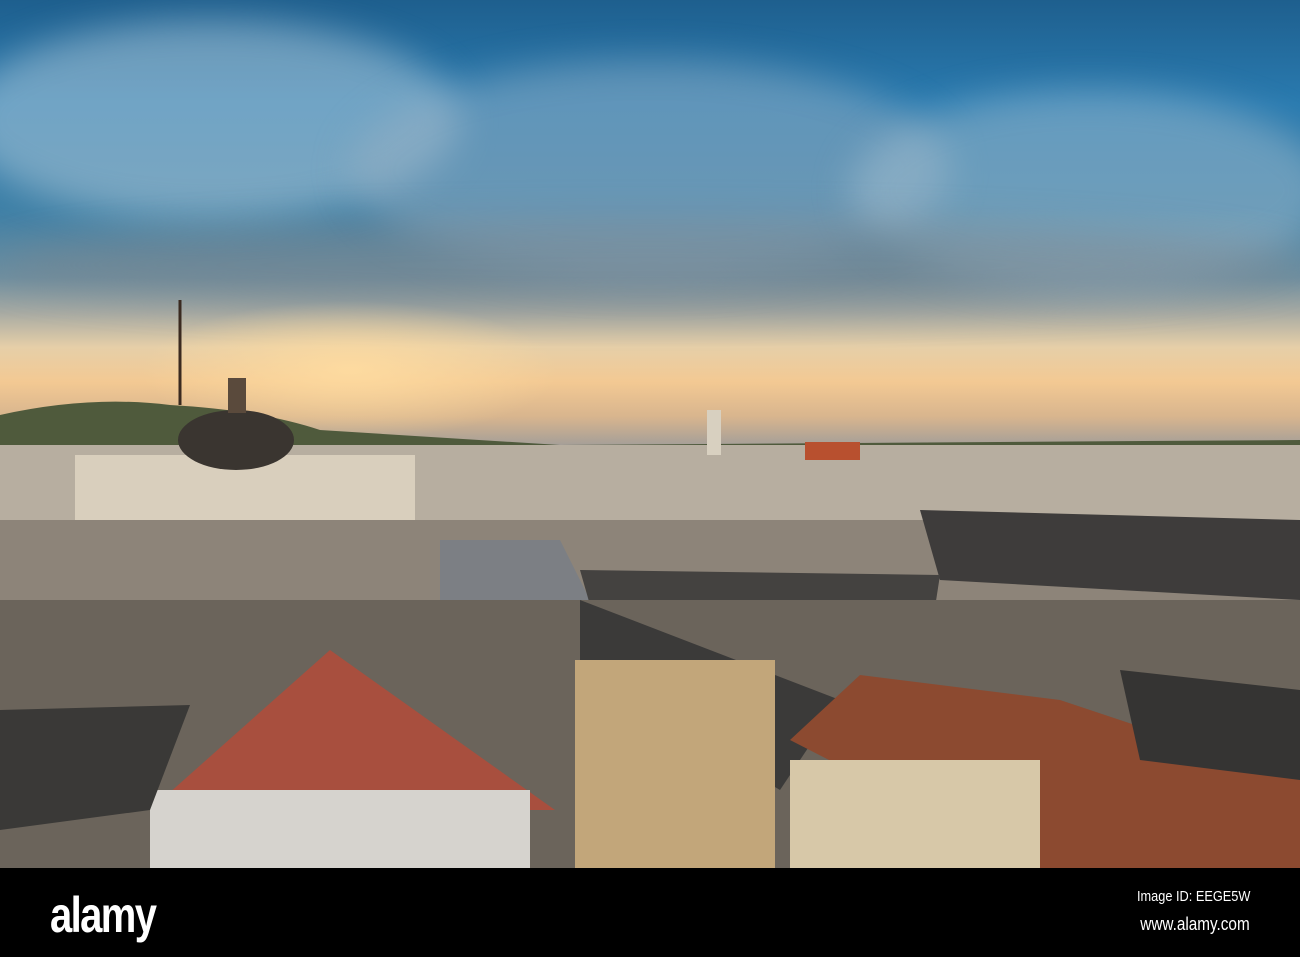  Describe the element at coordinates (915, 814) in the screenshot. I see `cream-facade` at that location.